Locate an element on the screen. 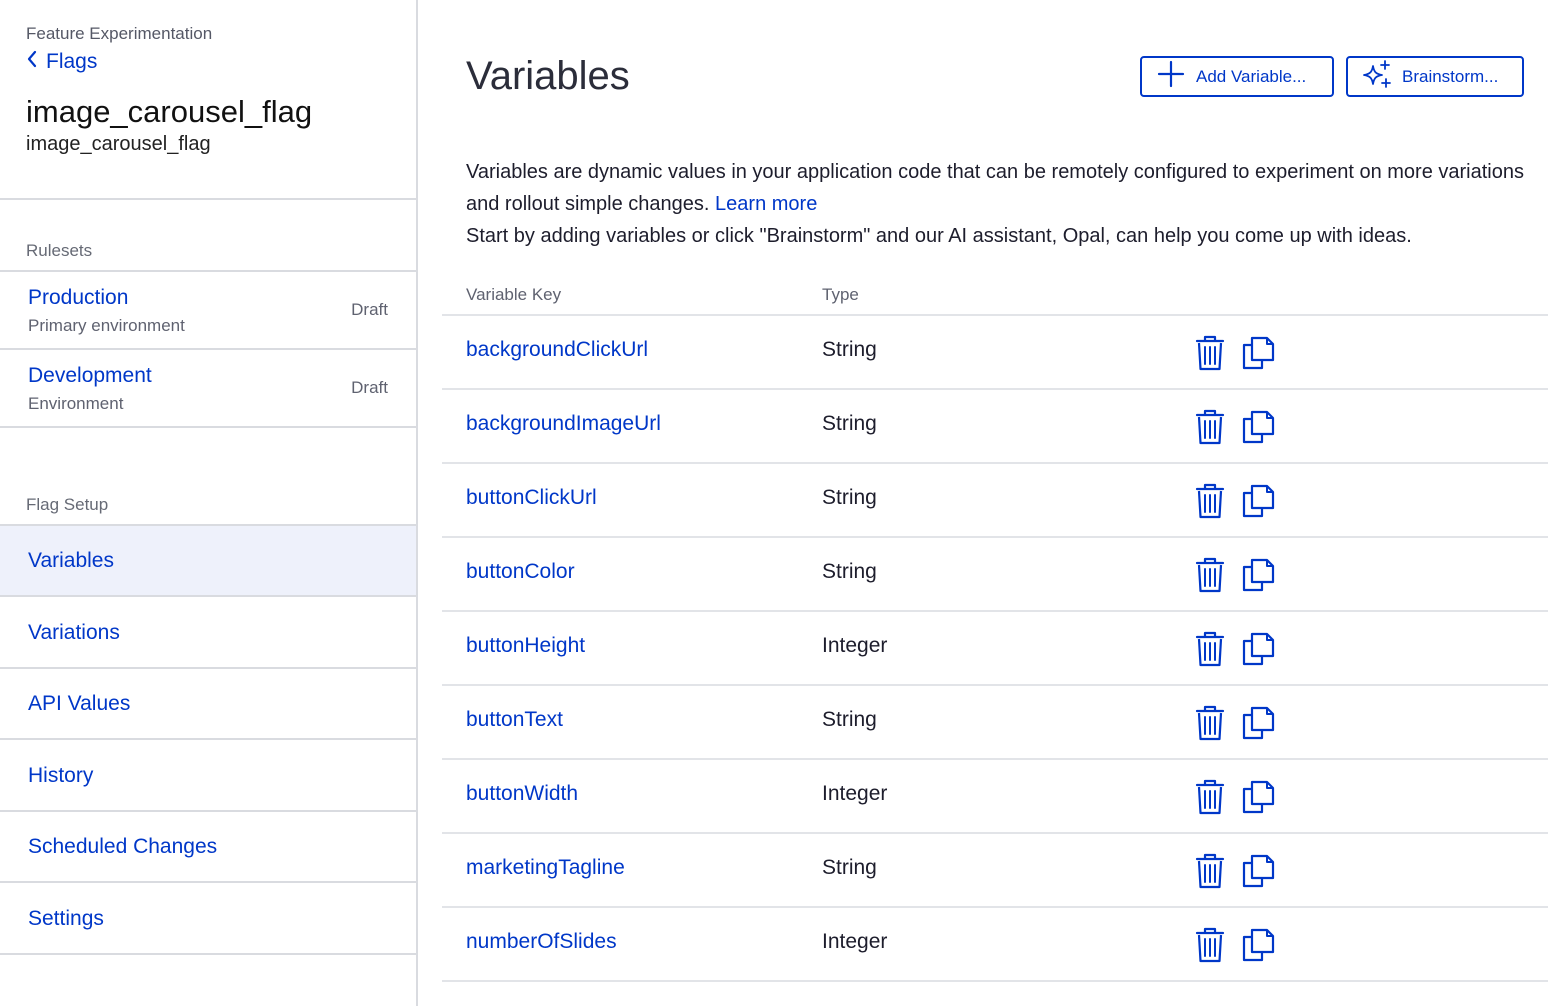 The width and height of the screenshot is (1564, 1006). ruleset-production: Production Primary environment Draft is located at coordinates (208, 311).